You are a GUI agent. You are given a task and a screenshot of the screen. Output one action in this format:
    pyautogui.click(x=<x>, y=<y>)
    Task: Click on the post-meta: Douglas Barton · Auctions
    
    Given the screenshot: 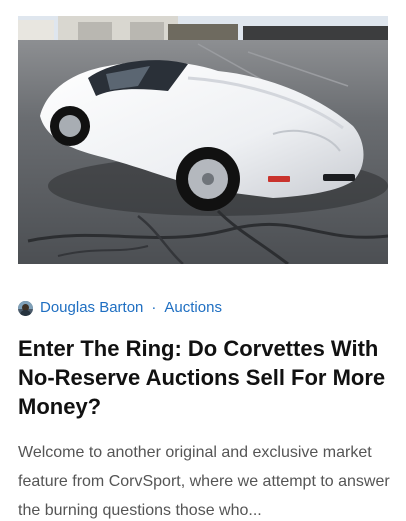 What is the action you would take?
    pyautogui.click(x=203, y=308)
    